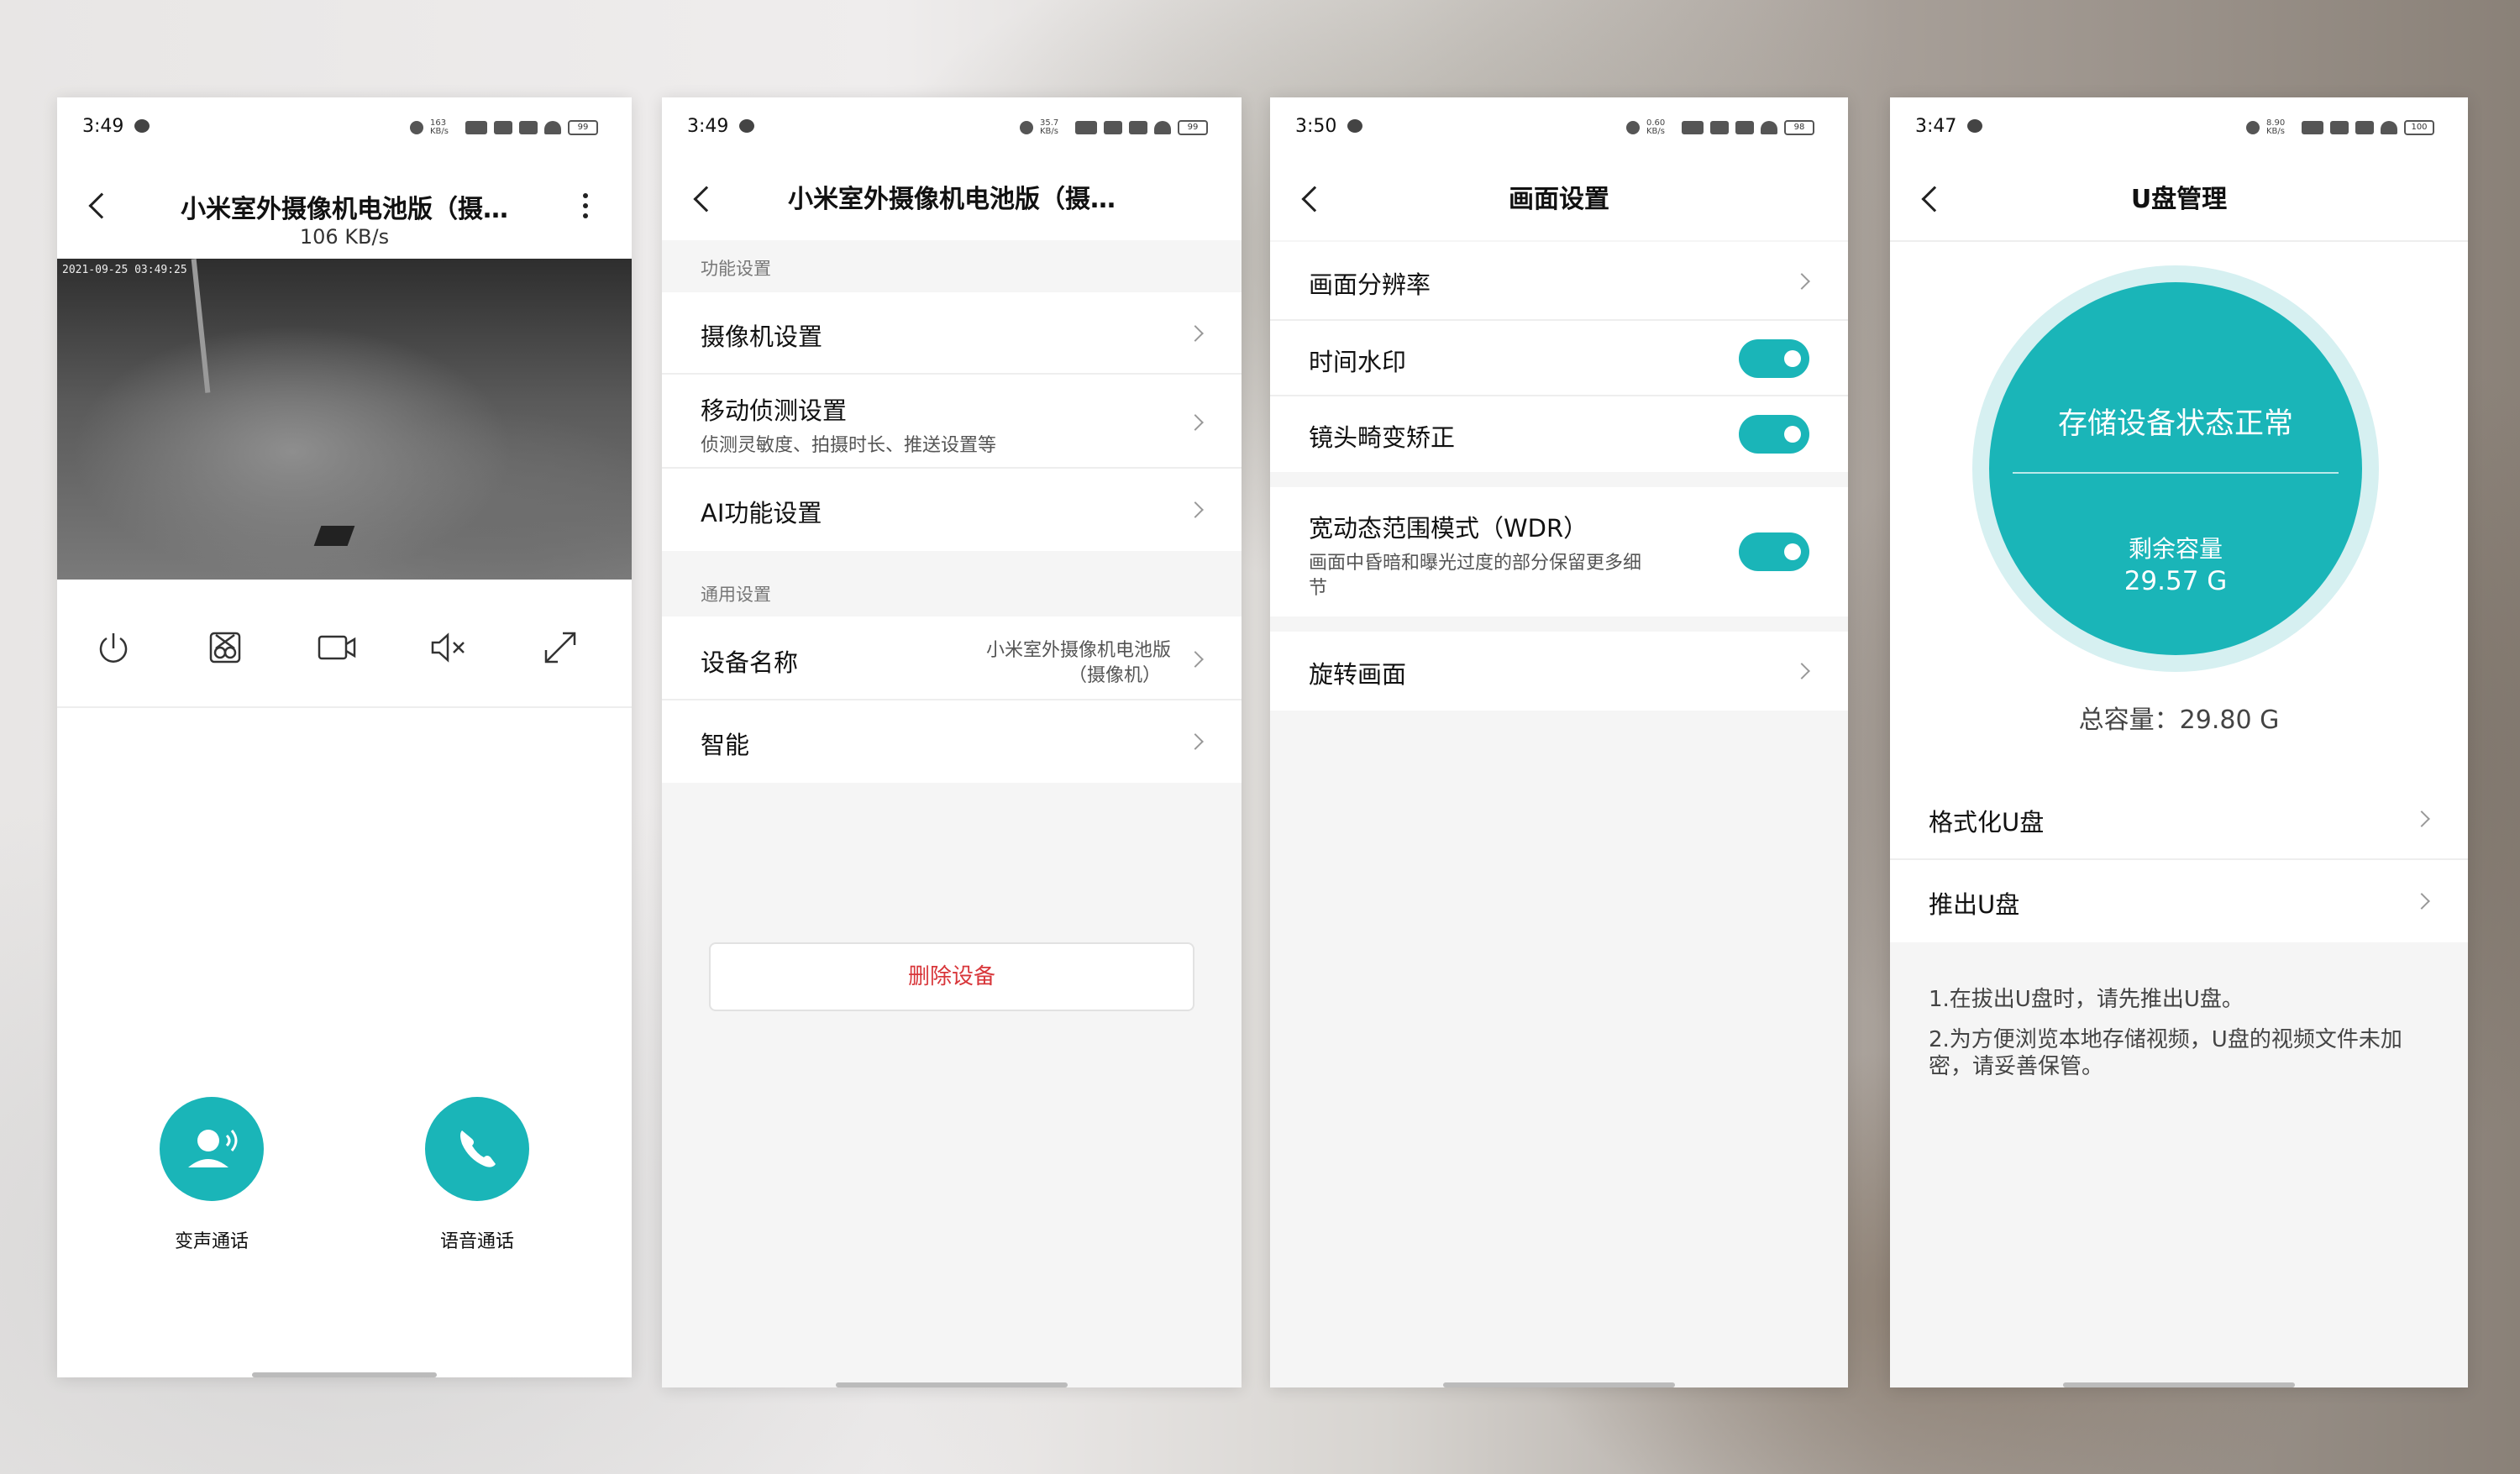 This screenshot has width=2520, height=1474. I want to click on time-watermark-label: 时间水印, so click(1358, 362).